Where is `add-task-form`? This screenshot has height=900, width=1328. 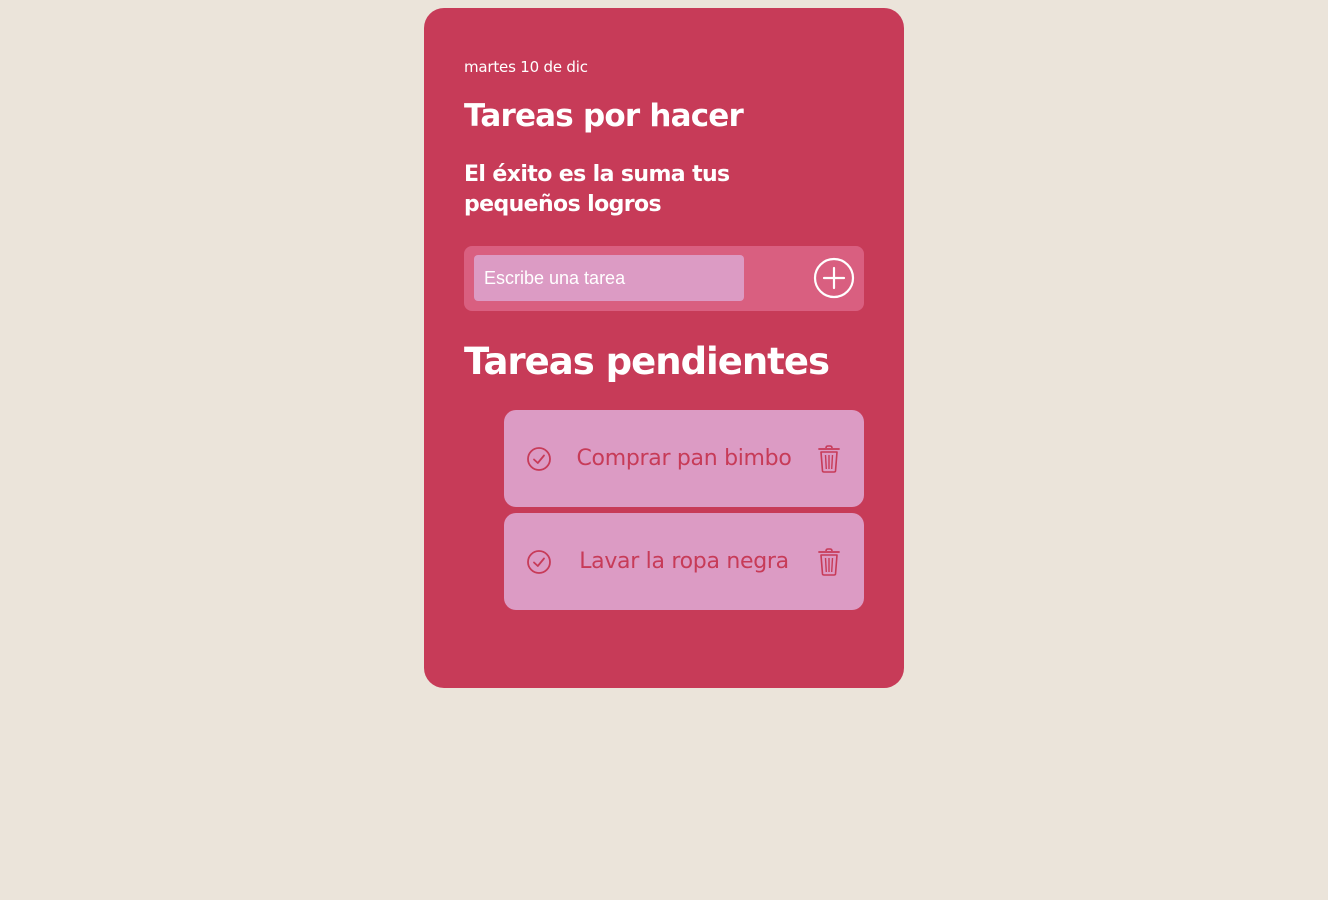 add-task-form is located at coordinates (664, 278).